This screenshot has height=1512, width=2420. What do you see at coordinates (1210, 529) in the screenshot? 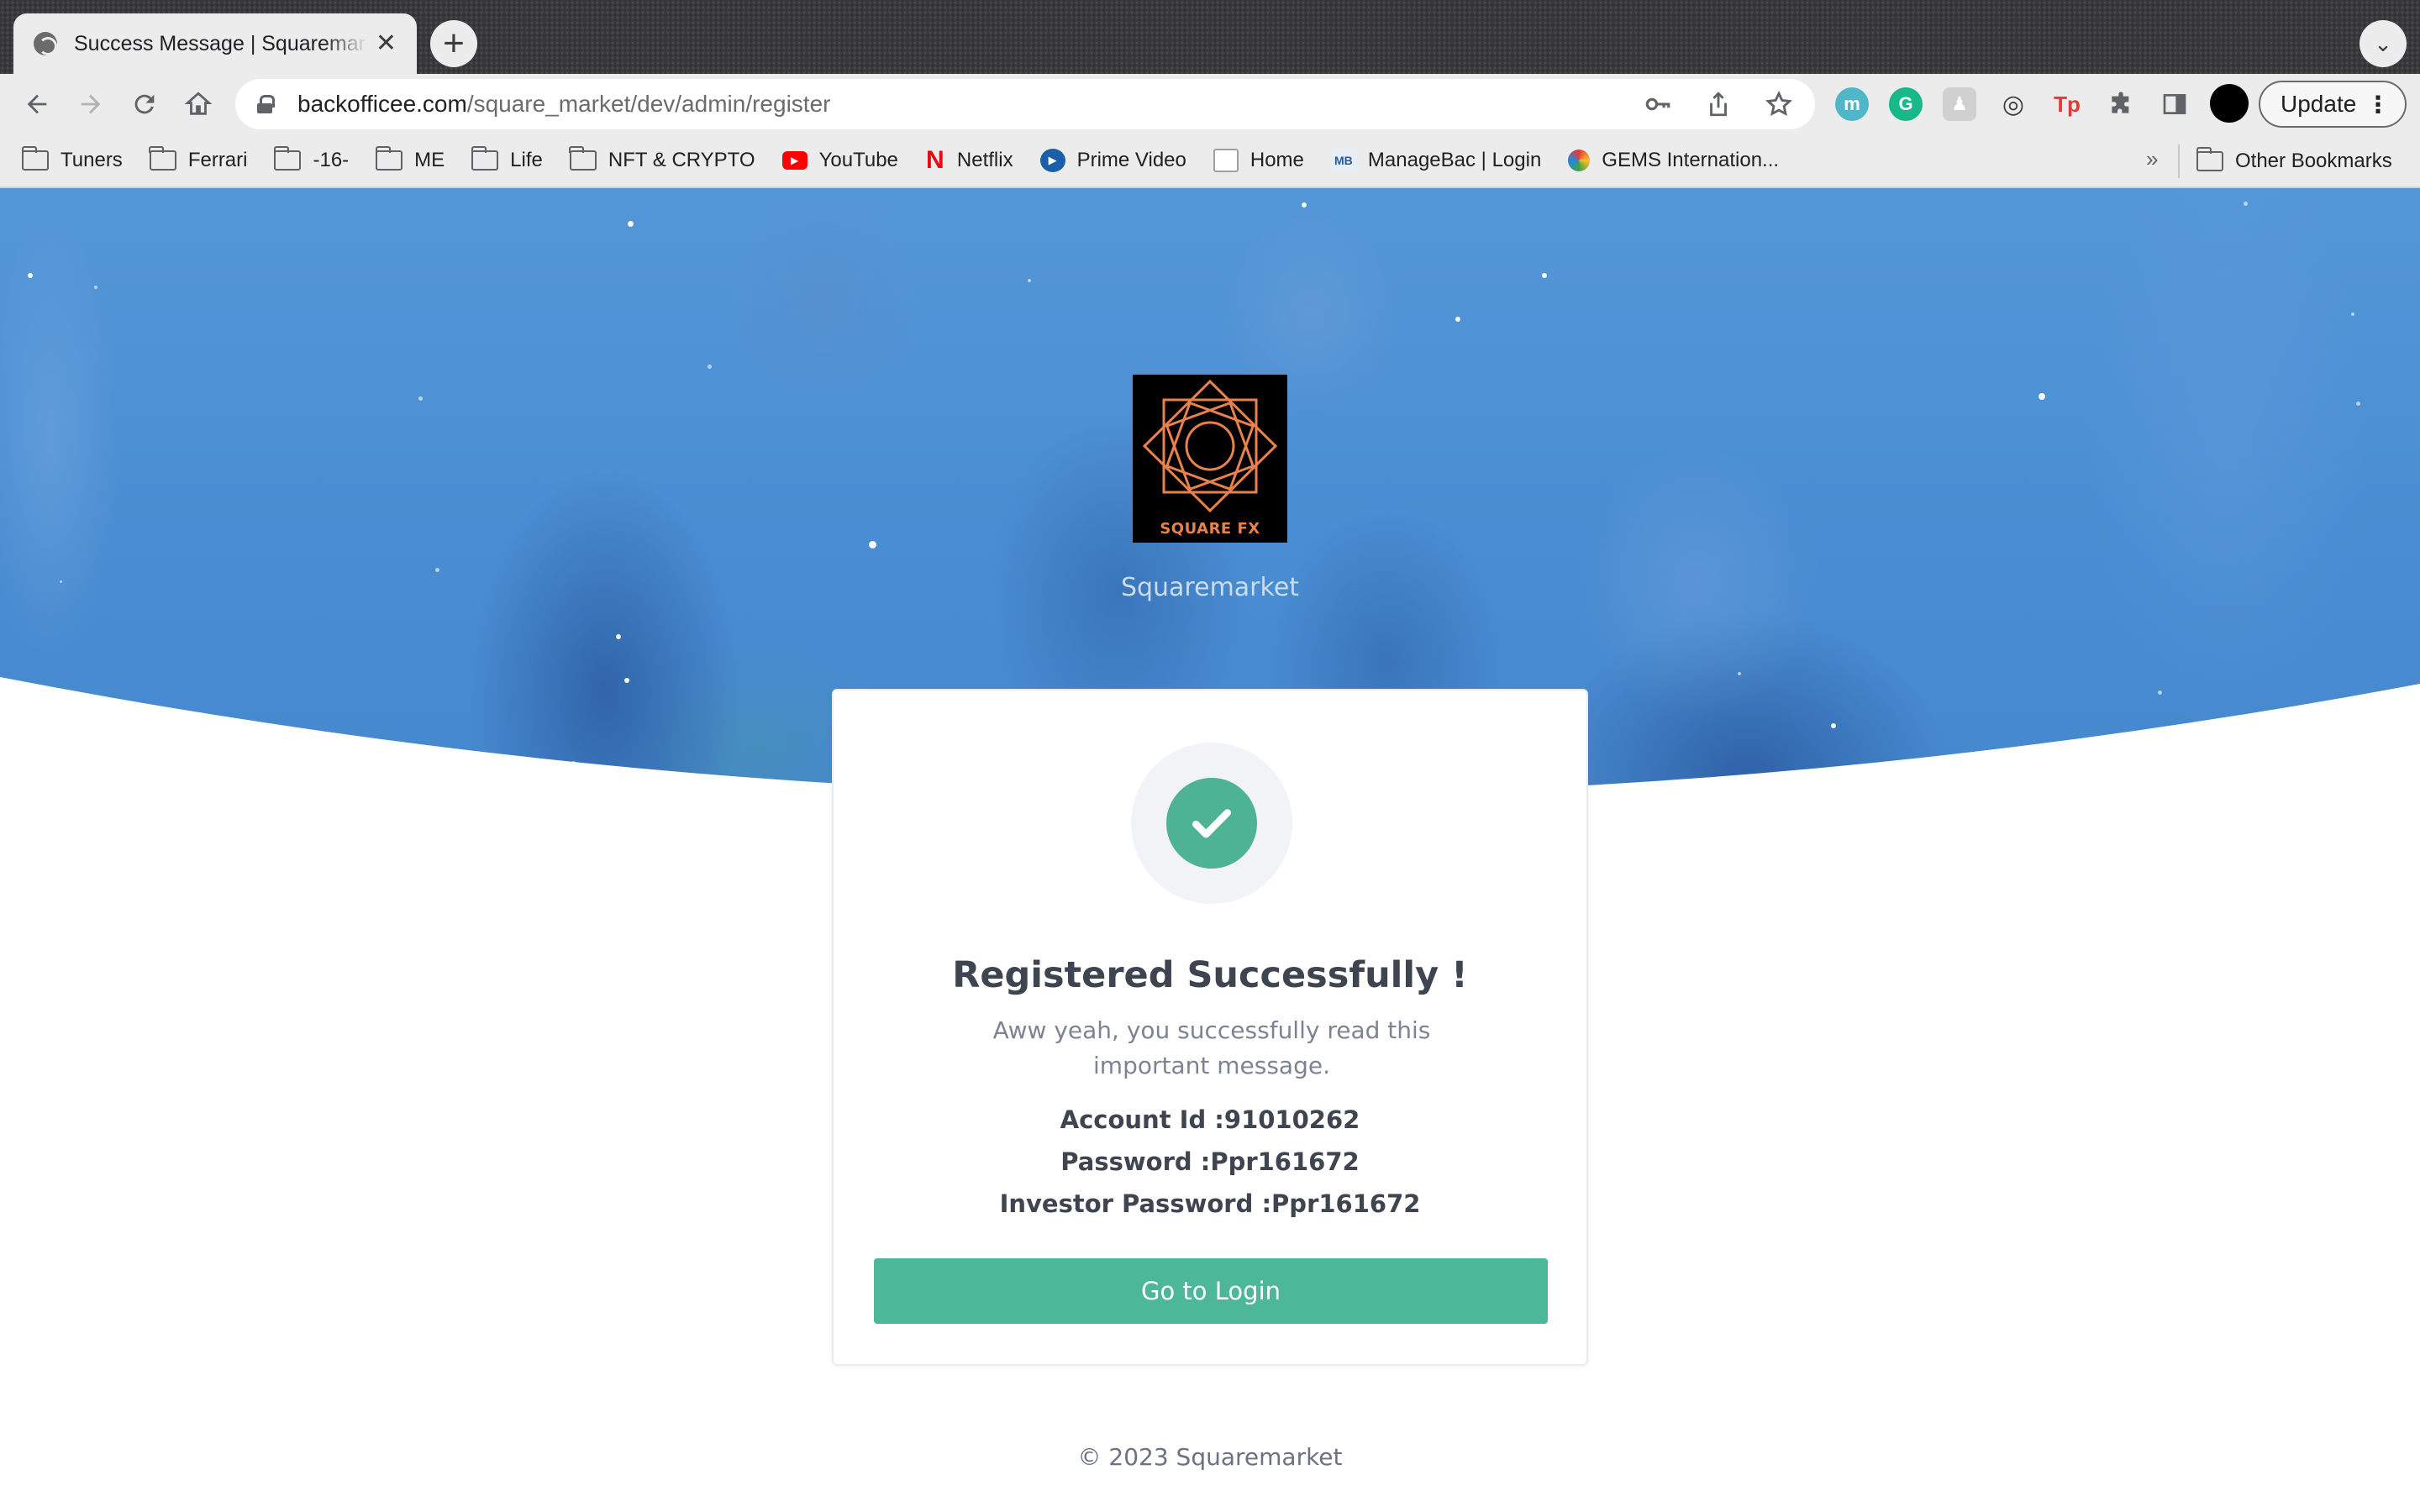
I see `logo-text: SQUARE FX` at bounding box center [1210, 529].